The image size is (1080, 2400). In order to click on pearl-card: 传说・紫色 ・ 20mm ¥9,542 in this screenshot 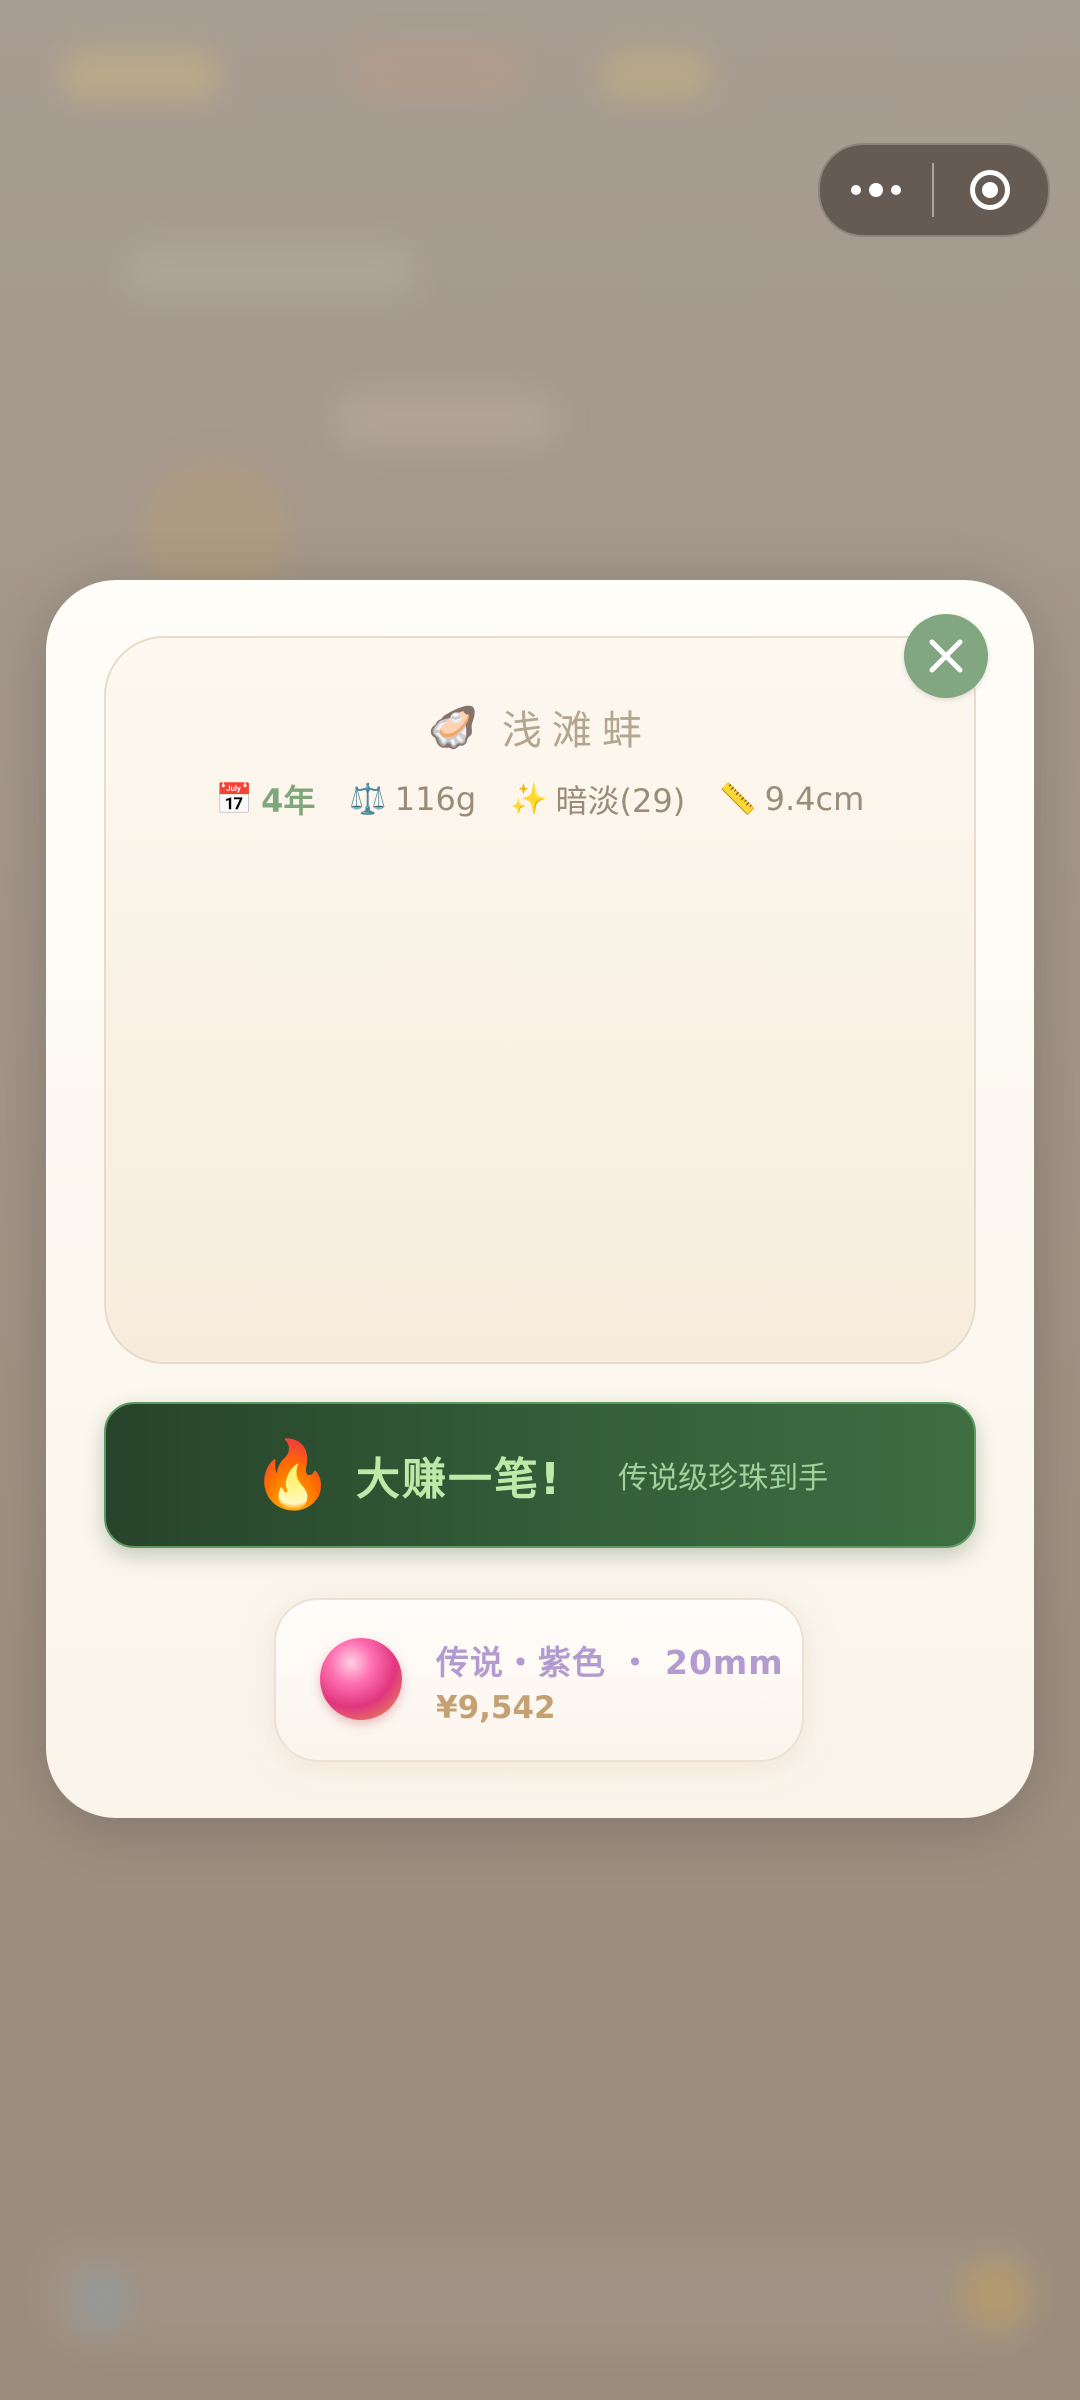, I will do `click(539, 1680)`.